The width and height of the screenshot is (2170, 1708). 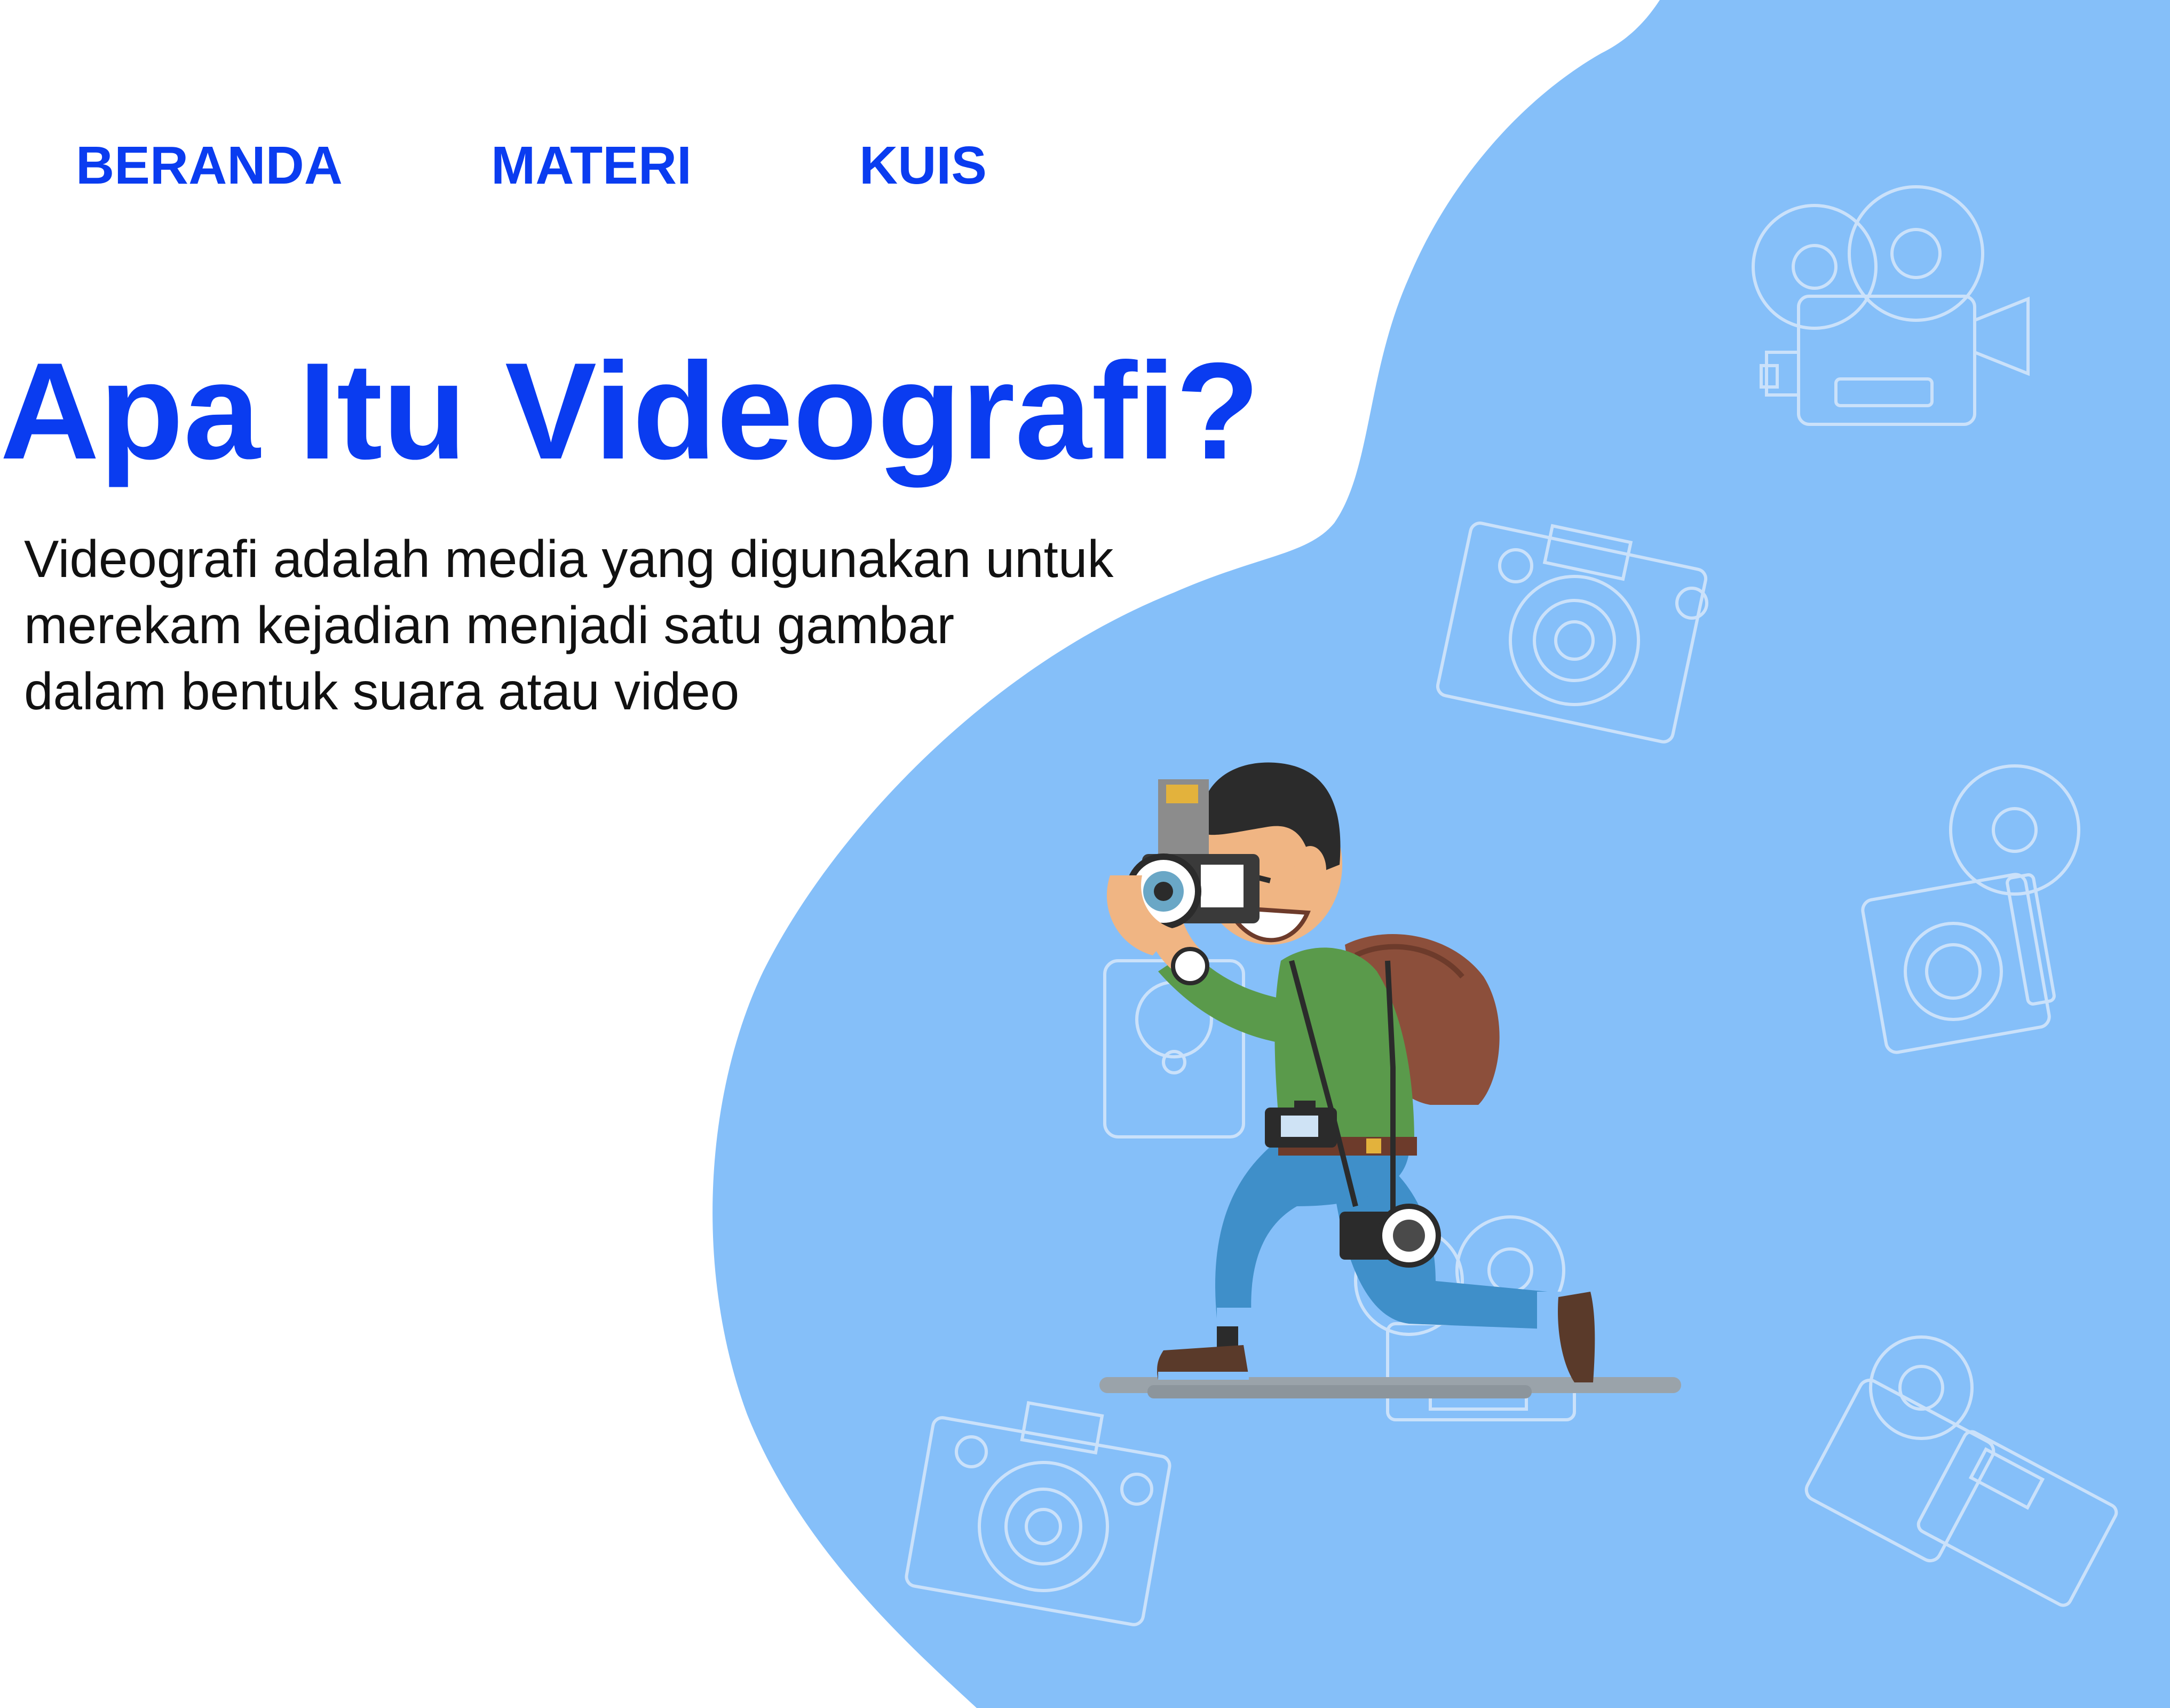 I want to click on nav-link-materi: MATERI, so click(x=591, y=165).